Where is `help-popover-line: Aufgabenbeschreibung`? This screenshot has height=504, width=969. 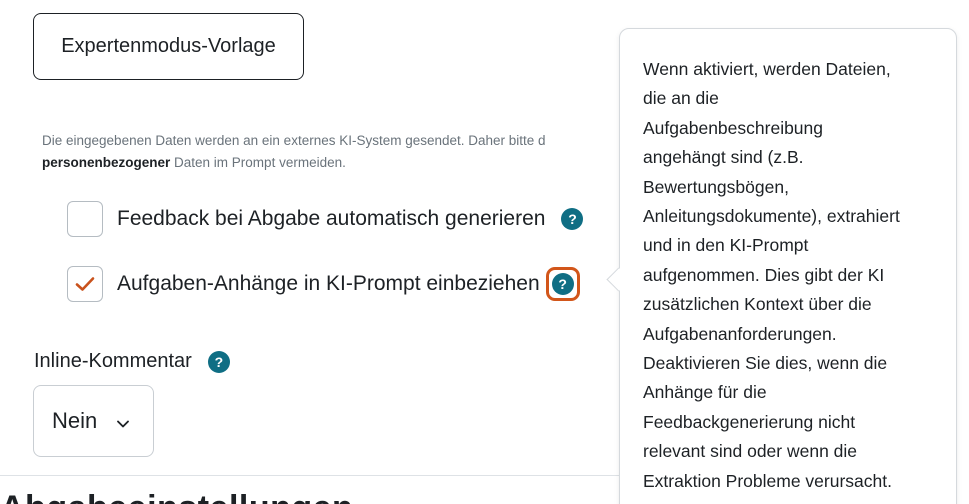 help-popover-line: Aufgabenbeschreibung is located at coordinates (733, 127).